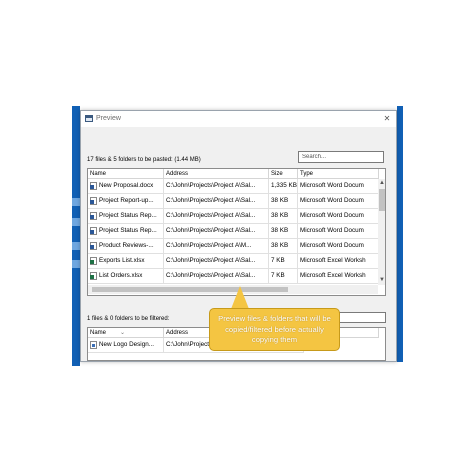  Describe the element at coordinates (76, 236) in the screenshot. I see `desktop-background-left` at that location.